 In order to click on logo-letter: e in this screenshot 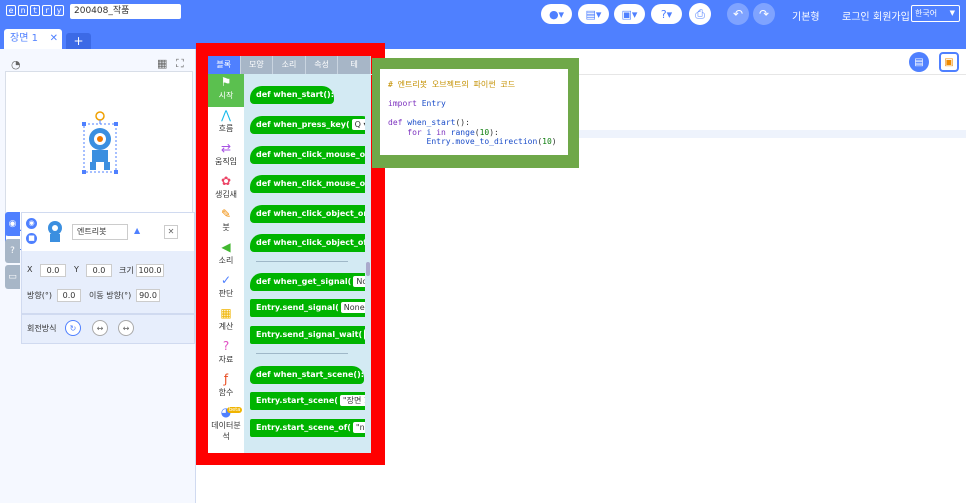, I will do `click(11, 10)`.